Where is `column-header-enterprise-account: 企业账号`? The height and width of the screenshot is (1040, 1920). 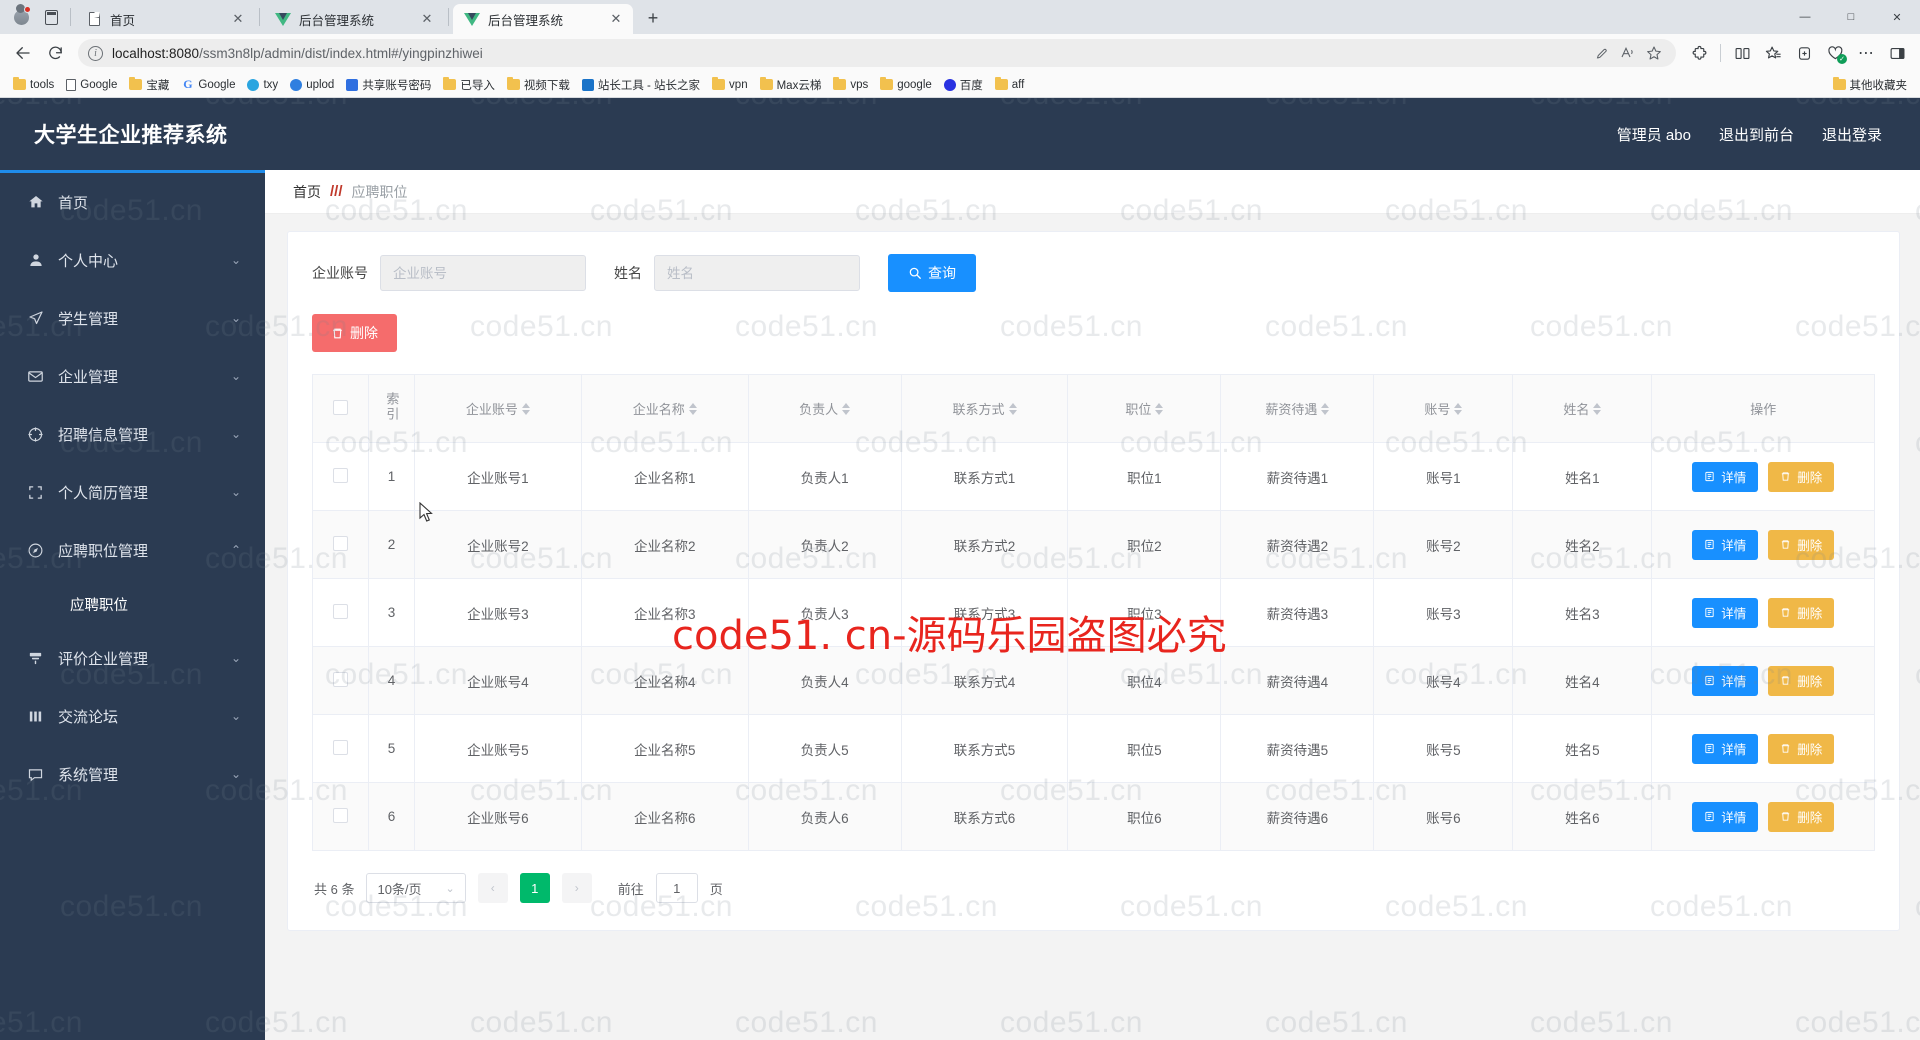 column-header-enterprise-account: 企业账号 is located at coordinates (498, 408).